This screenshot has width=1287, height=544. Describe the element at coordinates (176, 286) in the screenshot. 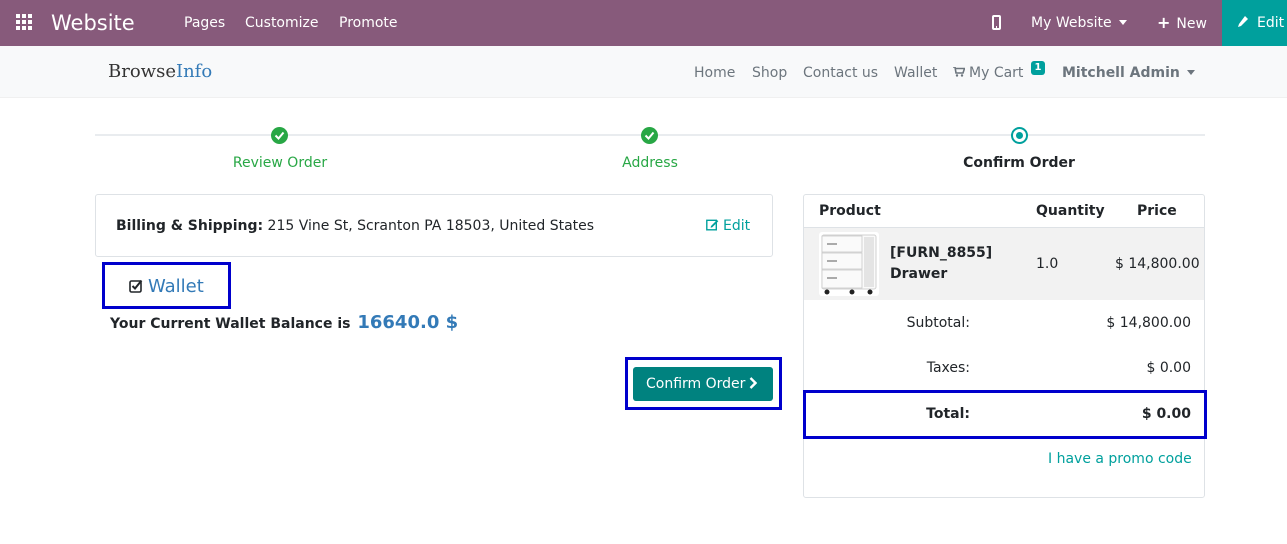

I see `wallet-option-label: Wallet` at that location.